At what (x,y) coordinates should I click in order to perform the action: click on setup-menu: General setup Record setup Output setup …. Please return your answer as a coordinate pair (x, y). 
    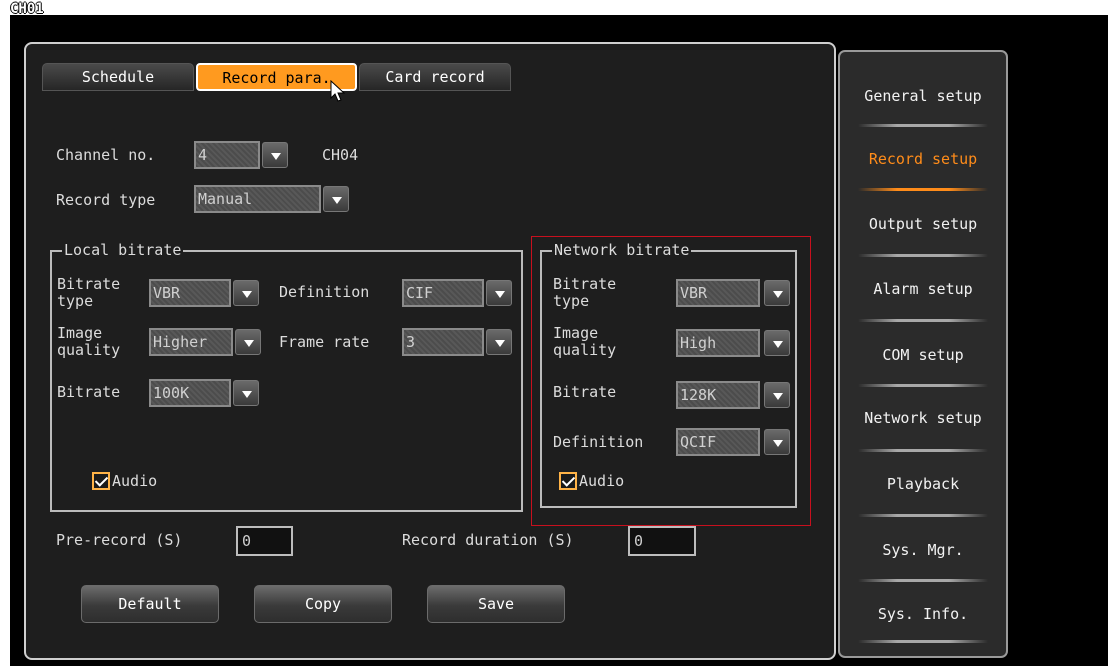
    Looking at the image, I should click on (923, 354).